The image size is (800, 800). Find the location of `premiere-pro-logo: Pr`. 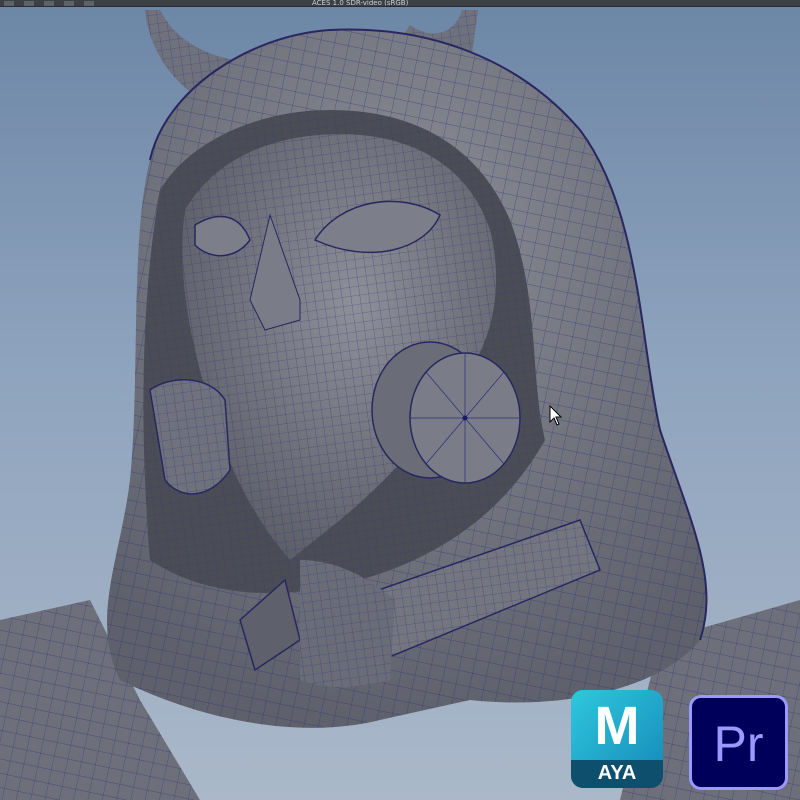

premiere-pro-logo: Pr is located at coordinates (738, 742).